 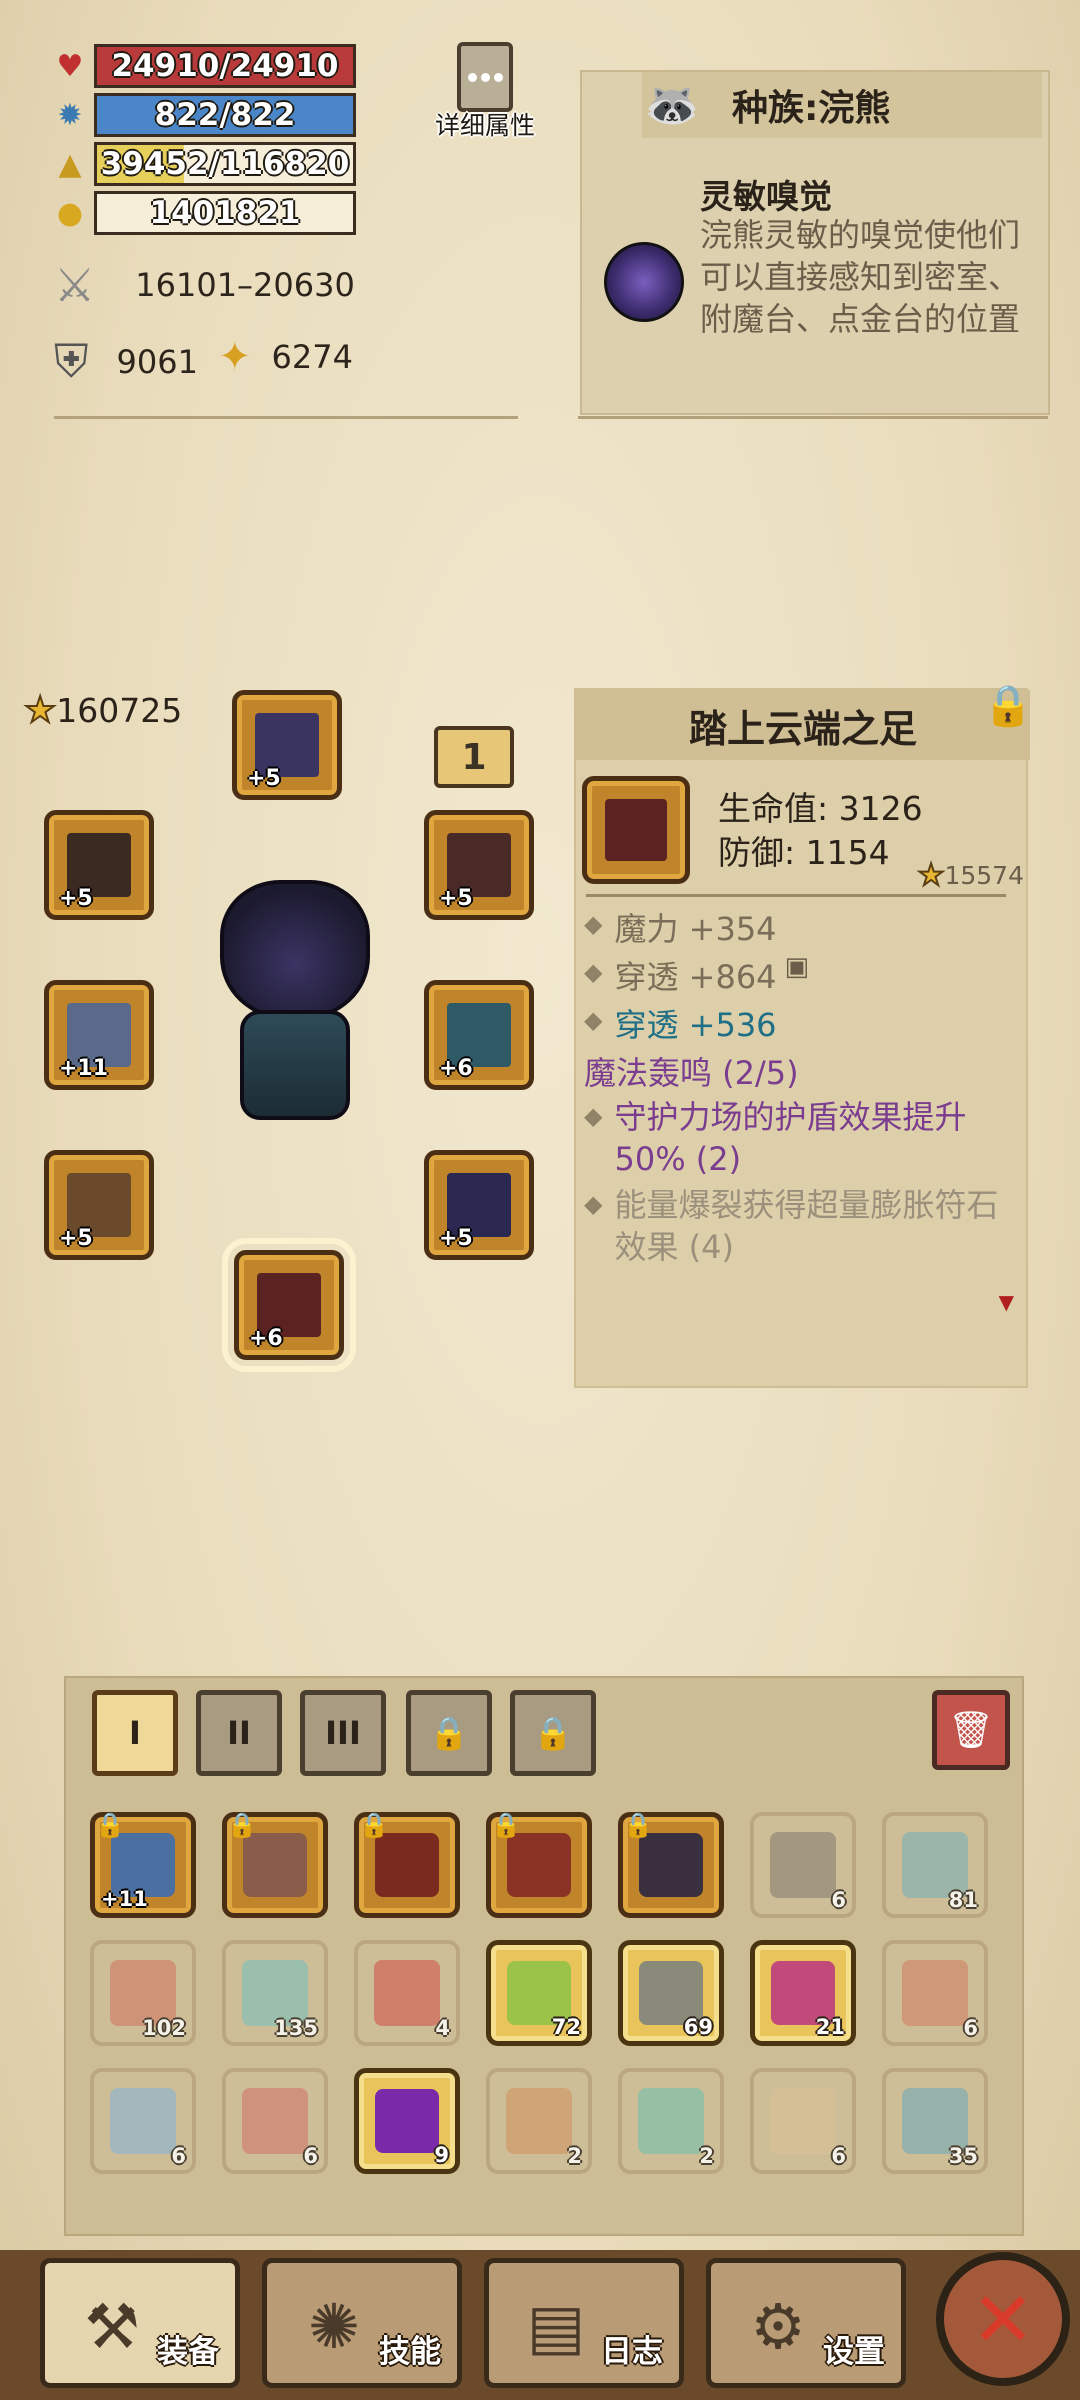 I want to click on scroll-down-indicator: ▼, so click(x=1006, y=1302).